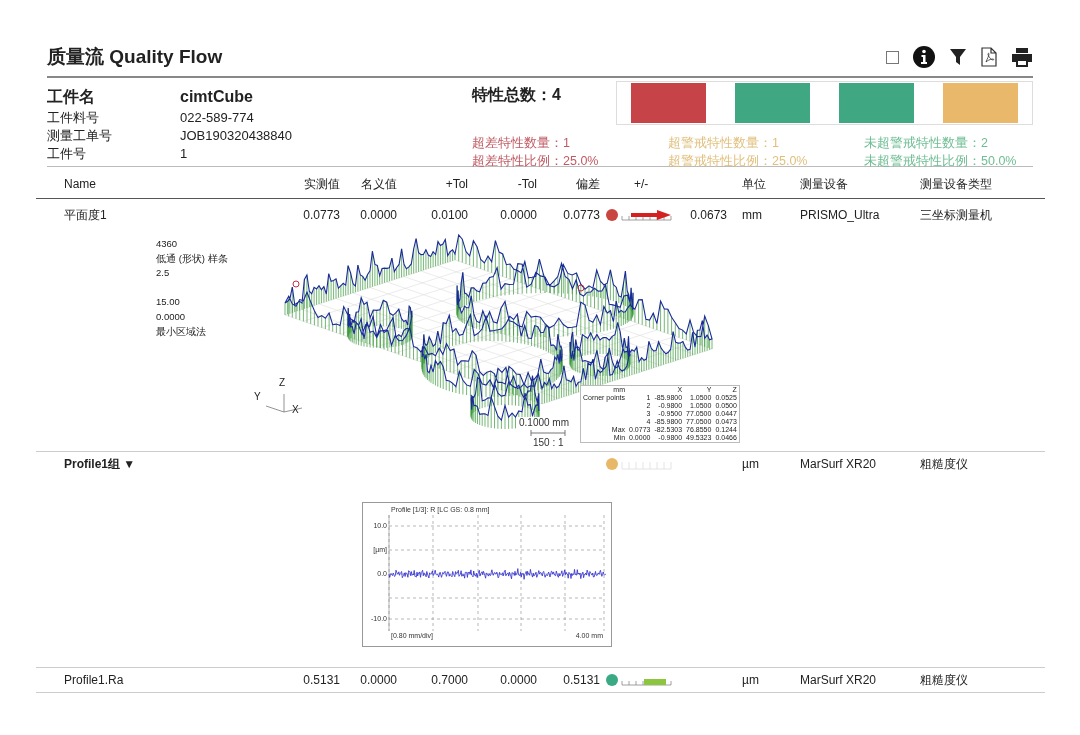 This screenshot has width=1080, height=735. Describe the element at coordinates (181, 331) in the screenshot. I see `parameter-text: 最小区域法` at that location.